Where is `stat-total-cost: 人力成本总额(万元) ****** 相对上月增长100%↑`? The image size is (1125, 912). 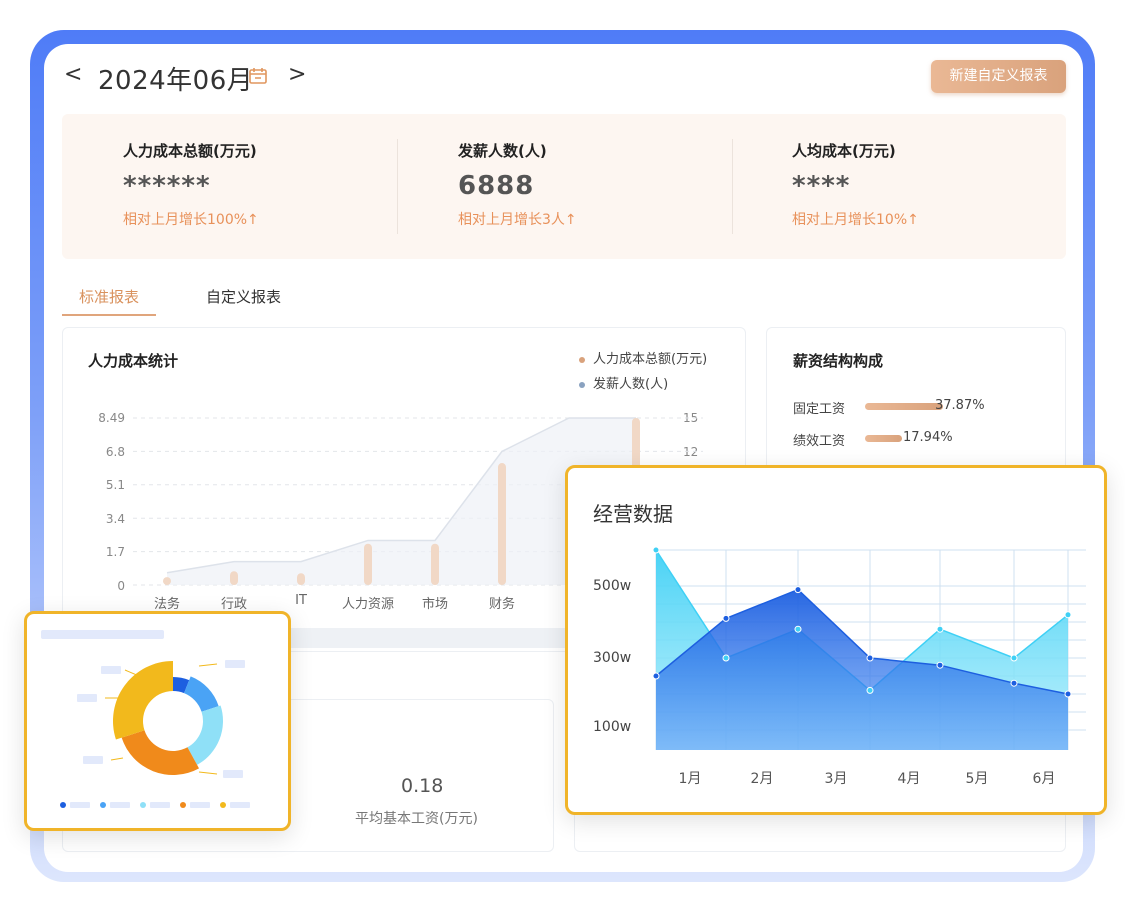
stat-total-cost: 人力成本总额(万元) ****** 相对上月增长100%↑ is located at coordinates (191, 184).